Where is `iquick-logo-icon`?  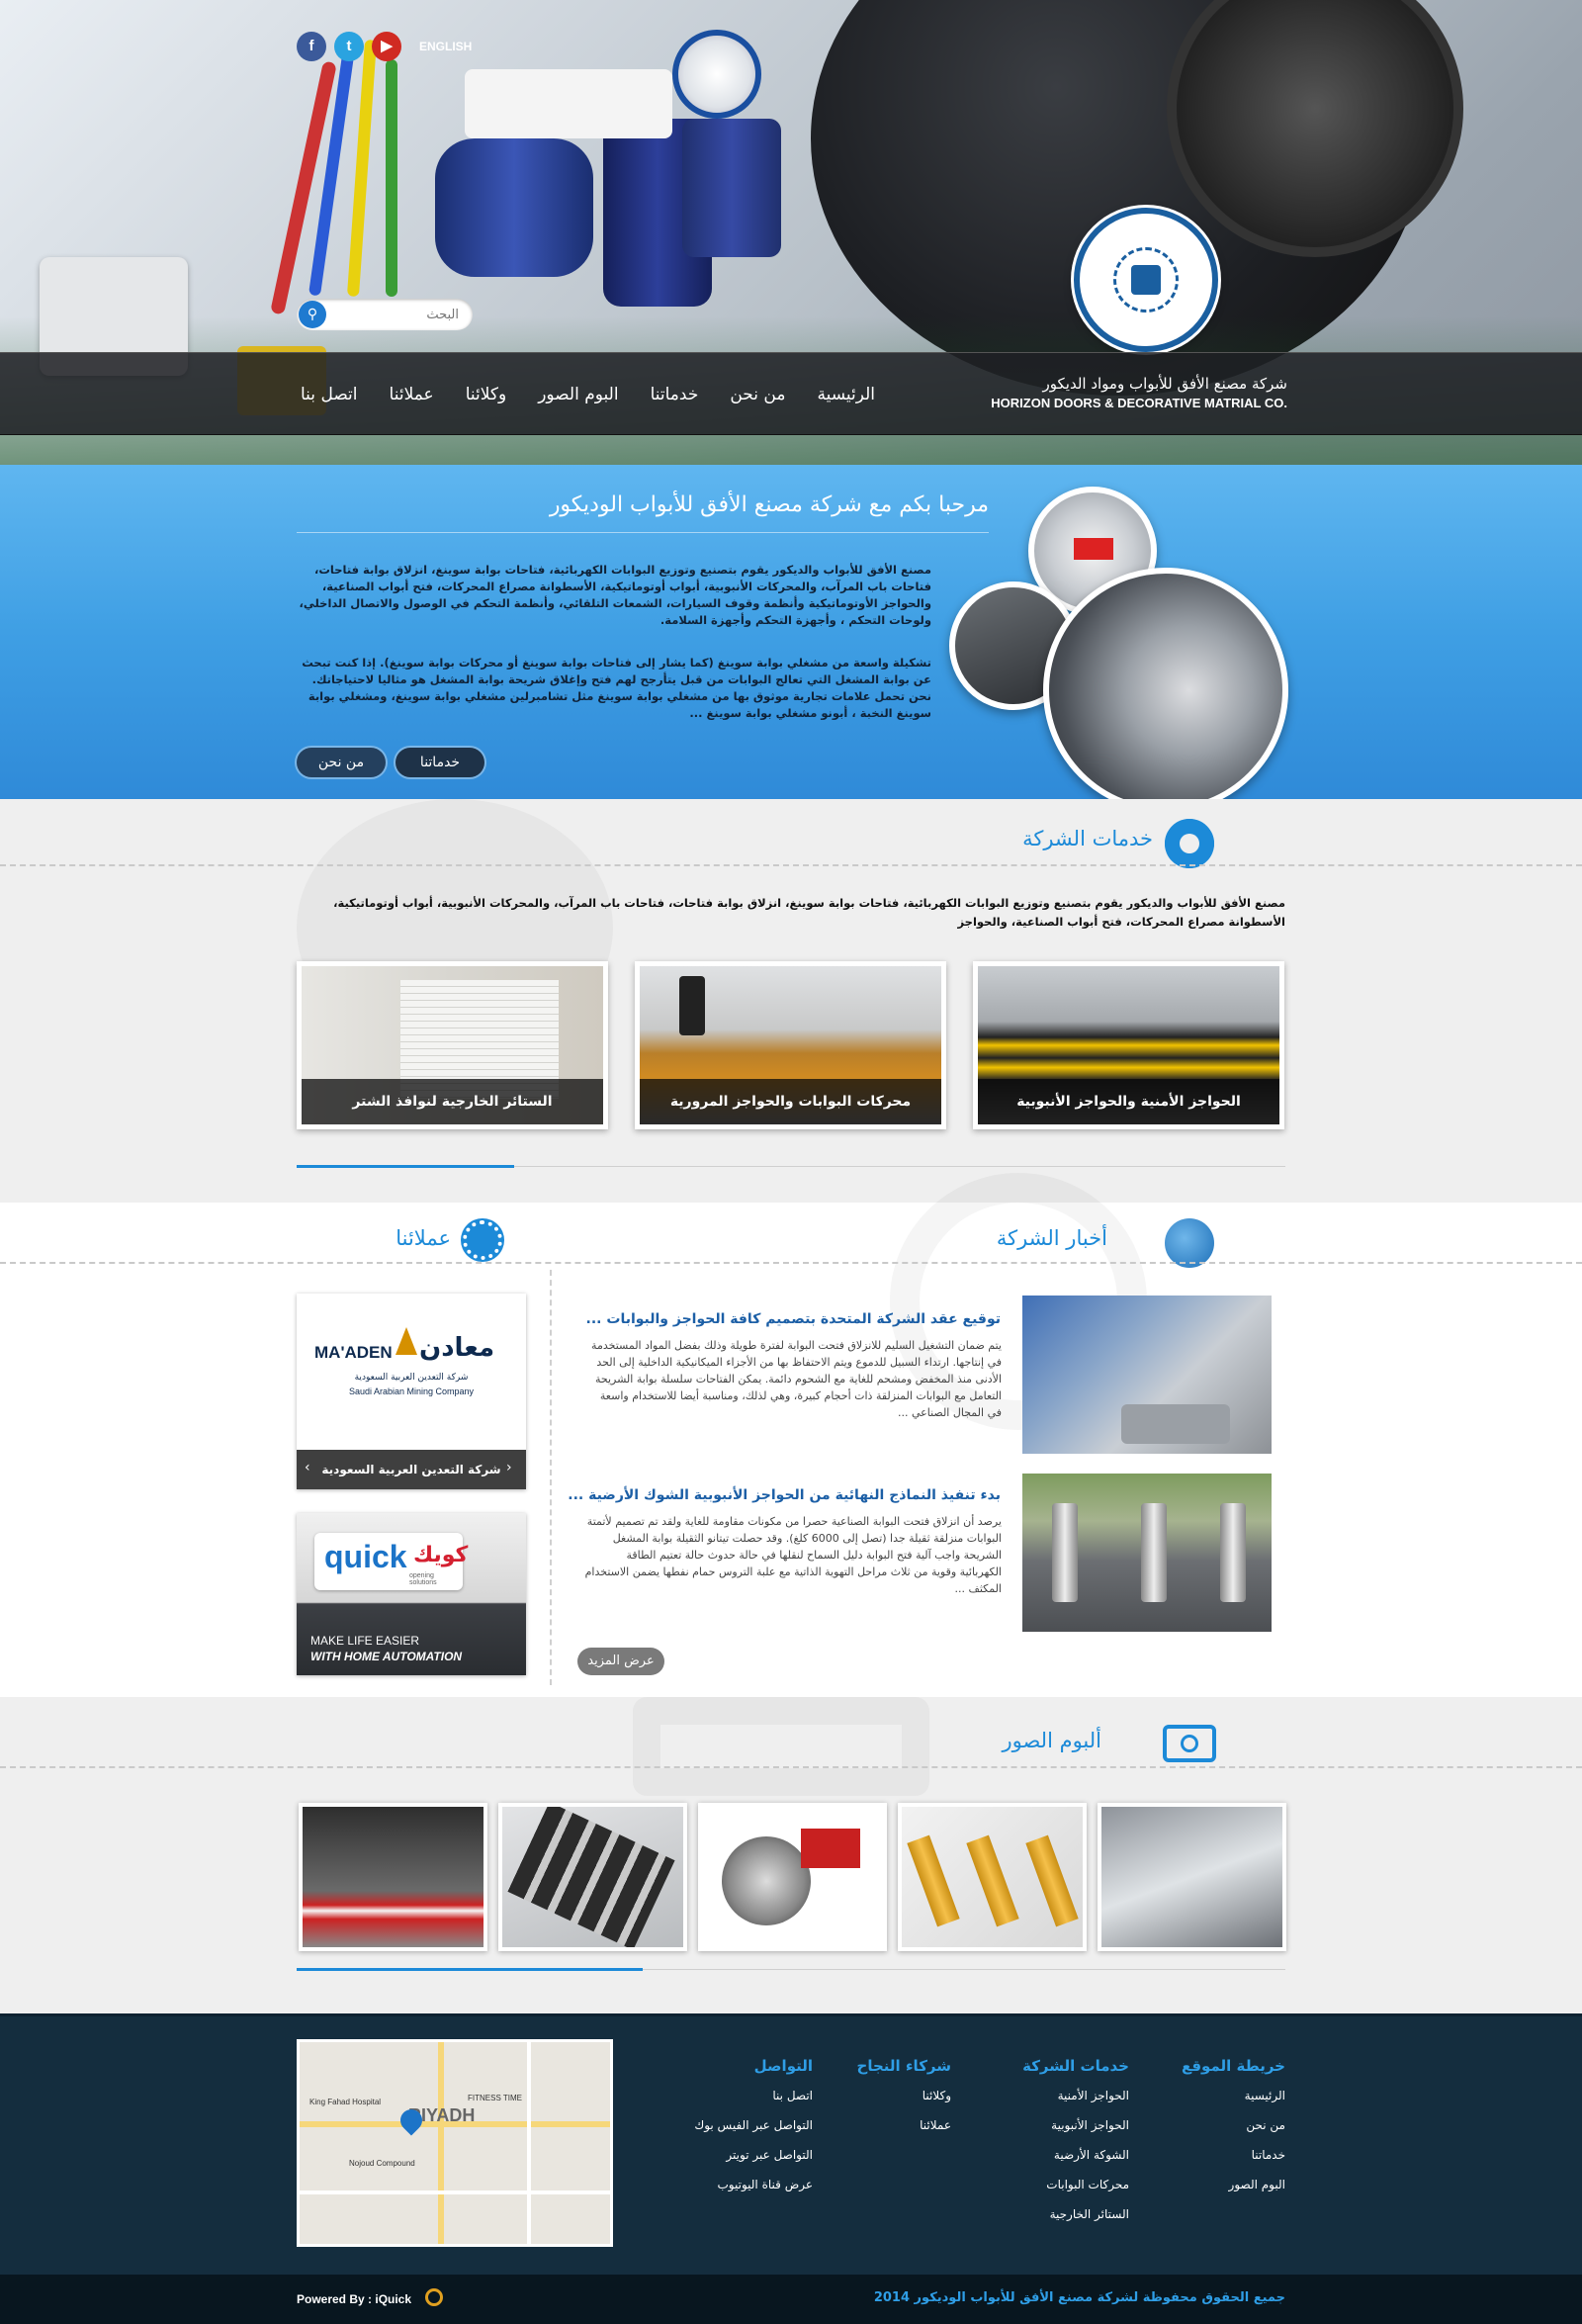
iquick-logo-icon is located at coordinates (434, 2297).